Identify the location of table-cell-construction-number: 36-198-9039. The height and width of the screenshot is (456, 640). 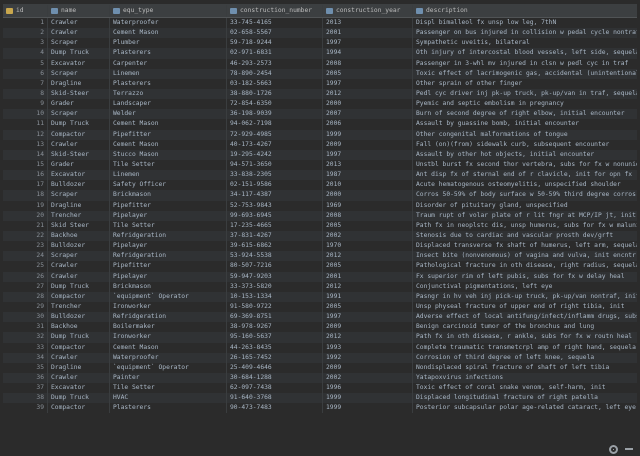
(275, 114).